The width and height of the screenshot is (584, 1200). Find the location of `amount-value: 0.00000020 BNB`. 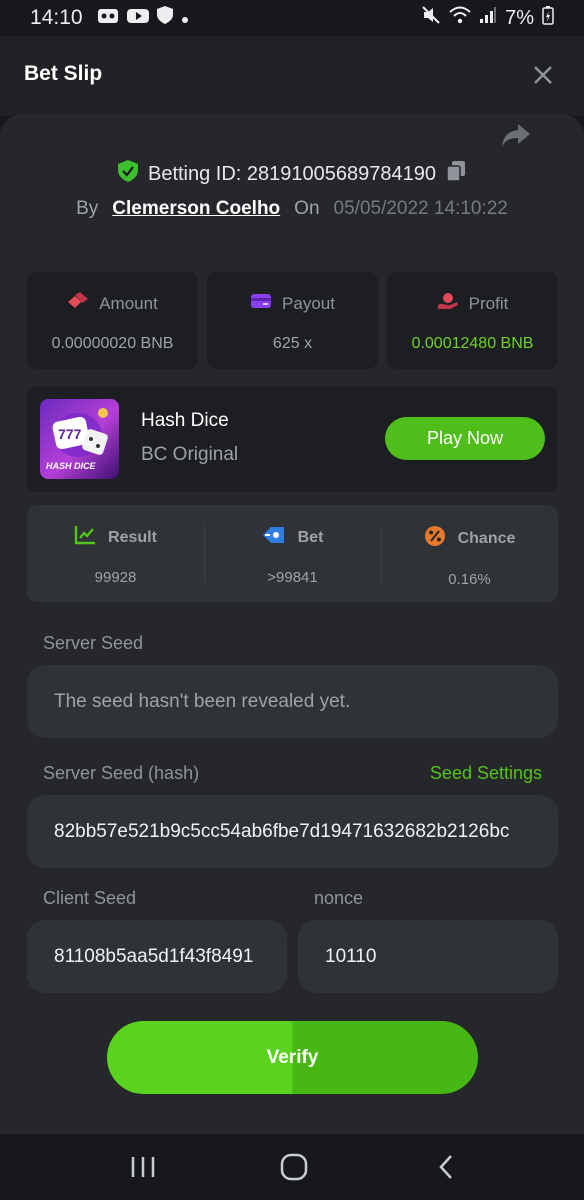

amount-value: 0.00000020 BNB is located at coordinates (112, 343).